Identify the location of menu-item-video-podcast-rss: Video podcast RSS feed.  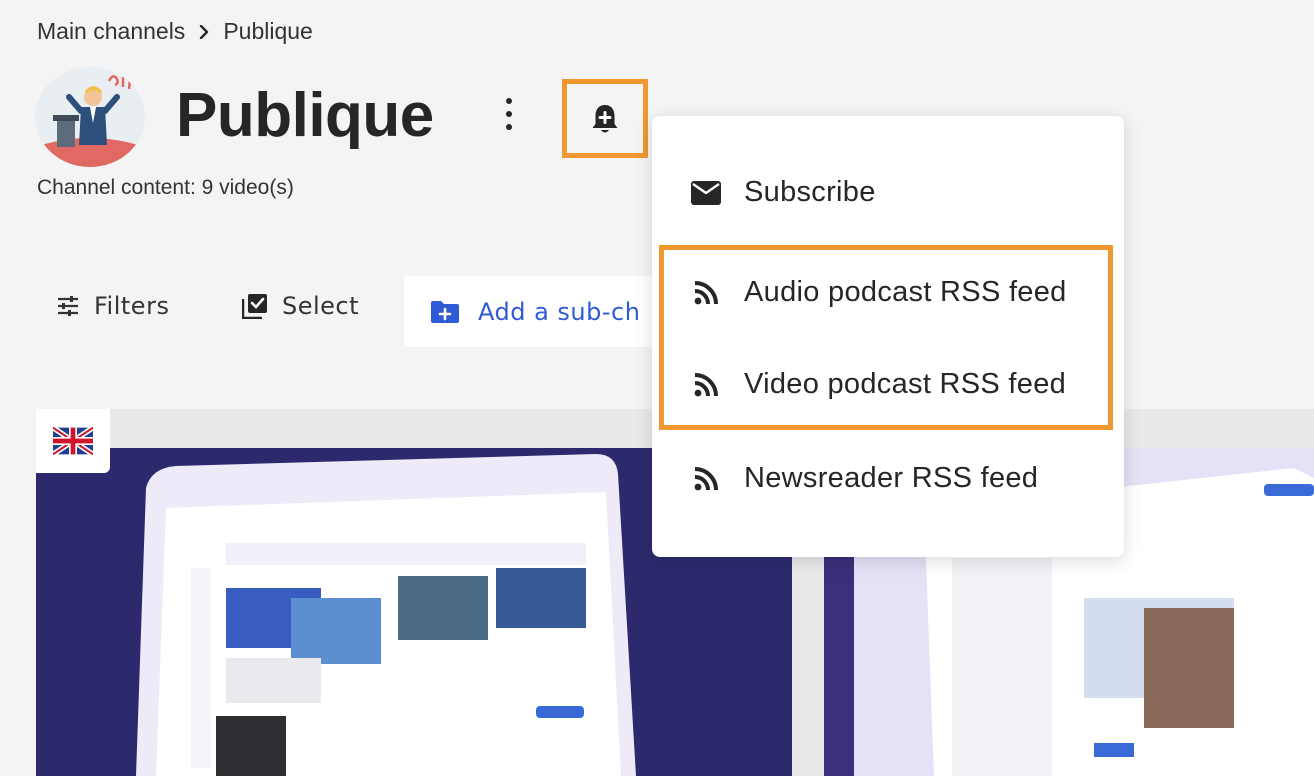
(876, 384).